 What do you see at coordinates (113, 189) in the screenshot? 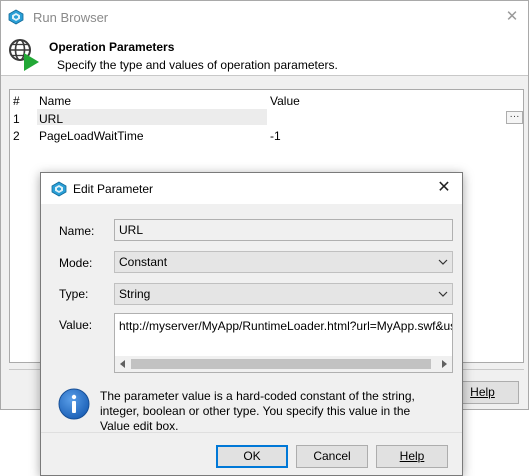
I see `edit-parameter-title: Edit Parameter` at bounding box center [113, 189].